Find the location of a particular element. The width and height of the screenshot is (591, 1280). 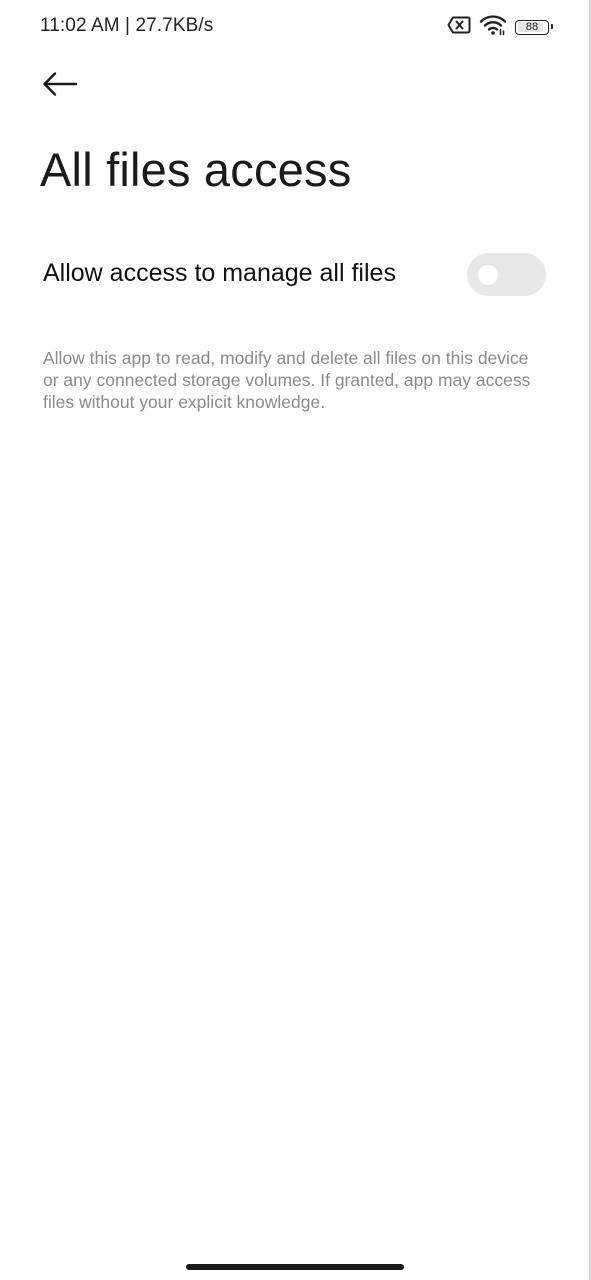

battery-icon: 88 is located at coordinates (534, 27).